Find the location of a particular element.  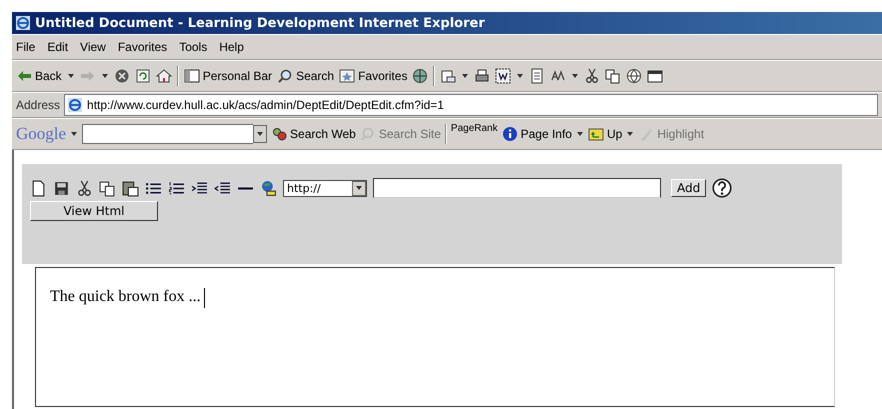

up-button: Up is located at coordinates (605, 134).